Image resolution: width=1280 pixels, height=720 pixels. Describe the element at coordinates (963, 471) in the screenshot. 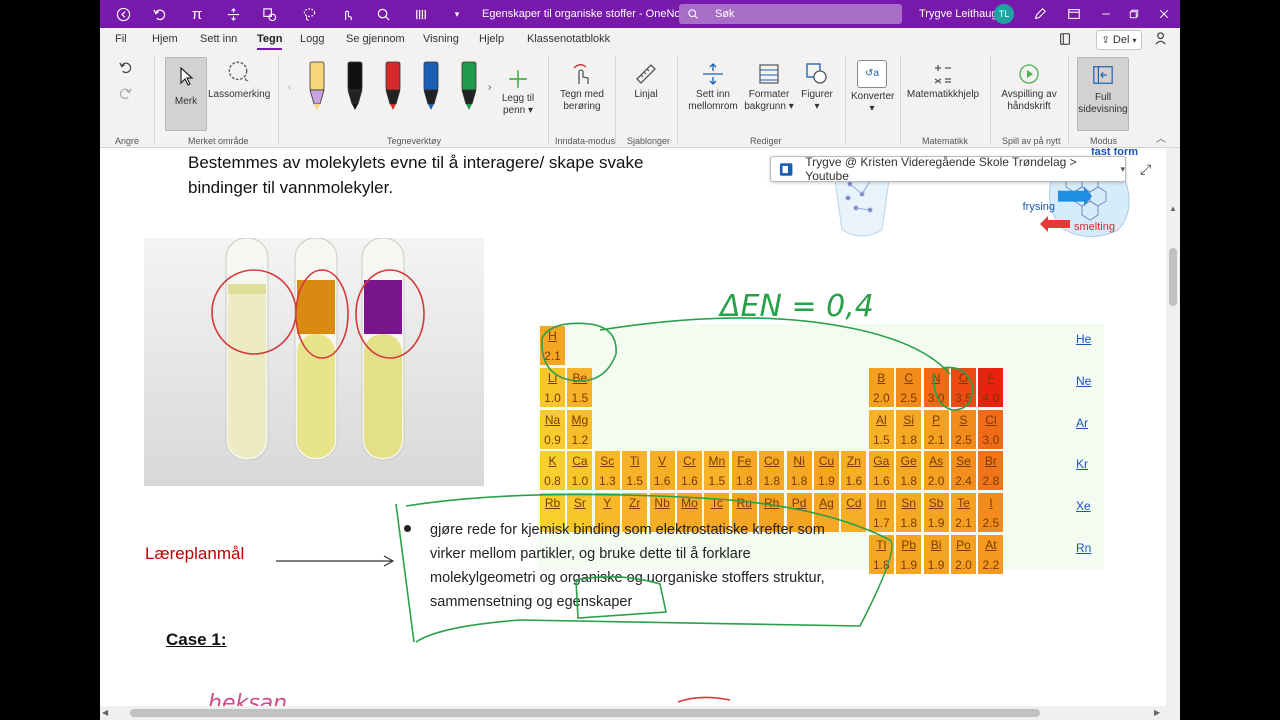

I see `element-se: Se 2.4` at that location.